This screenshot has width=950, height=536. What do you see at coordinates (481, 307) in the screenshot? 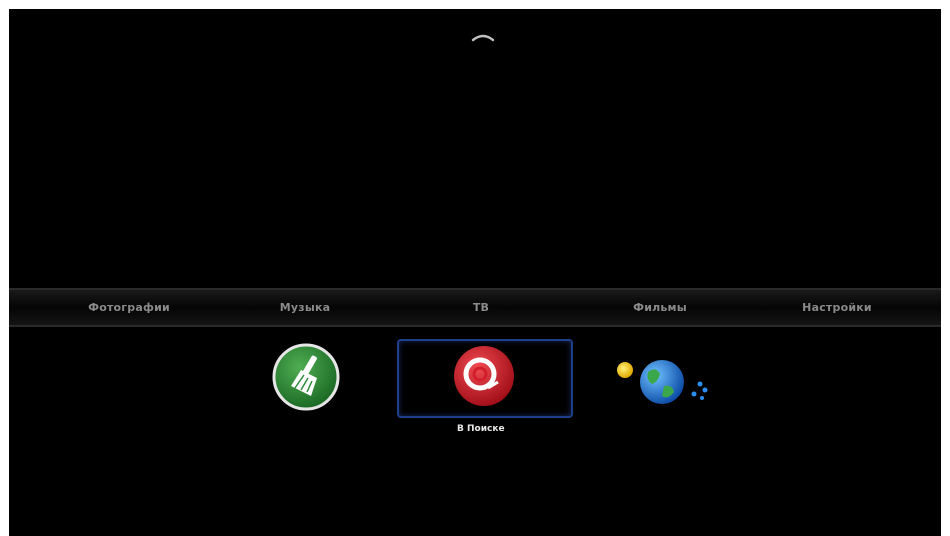
I see `menu-item-tv: ТВ` at bounding box center [481, 307].